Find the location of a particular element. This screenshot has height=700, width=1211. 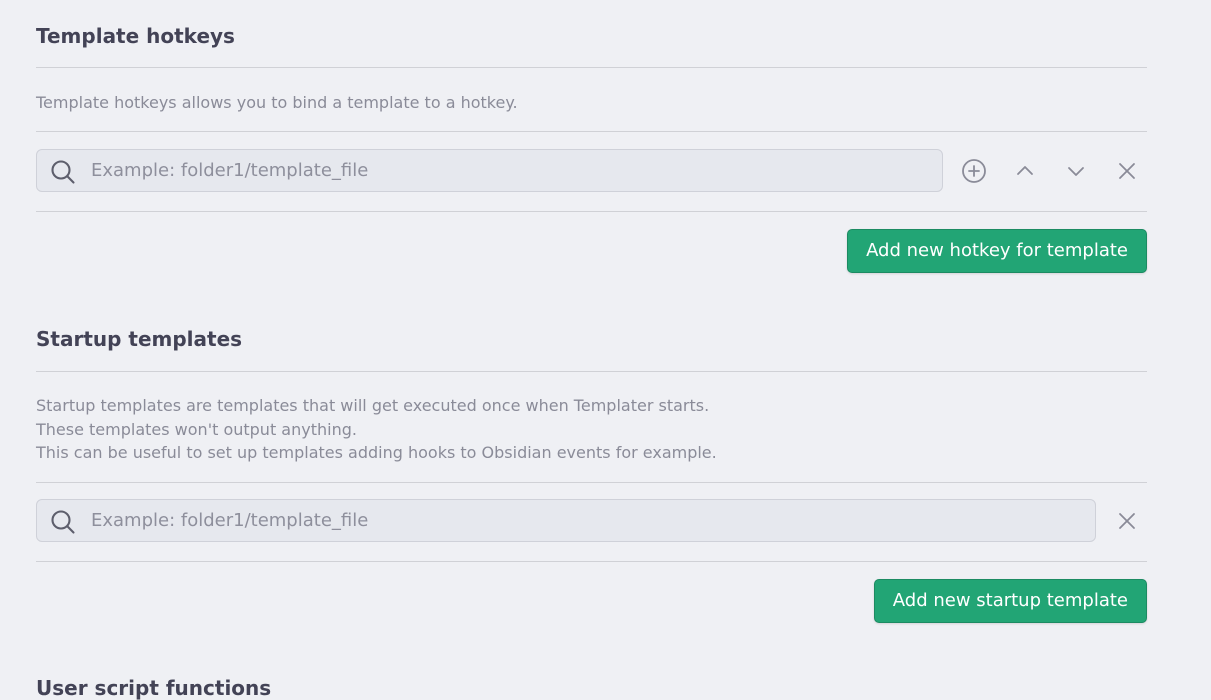

plus-circle-icon is located at coordinates (974, 171).